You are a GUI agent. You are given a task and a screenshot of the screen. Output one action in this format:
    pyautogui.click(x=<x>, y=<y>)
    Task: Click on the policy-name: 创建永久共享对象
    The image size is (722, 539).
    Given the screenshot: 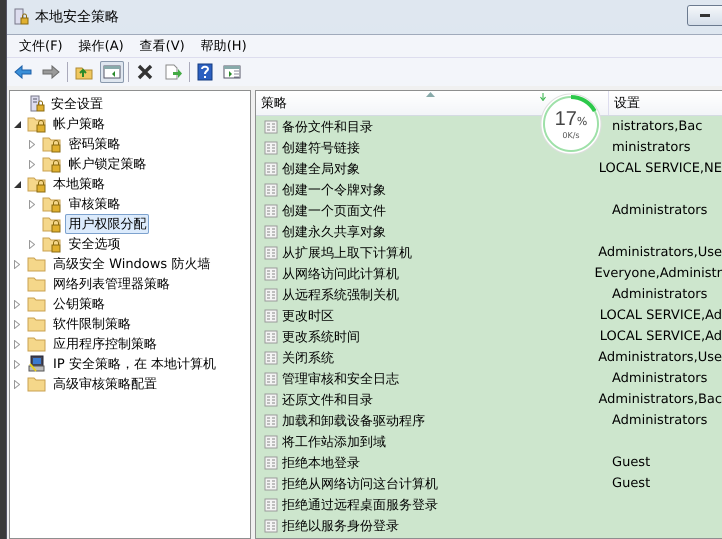 What is the action you would take?
    pyautogui.click(x=334, y=231)
    